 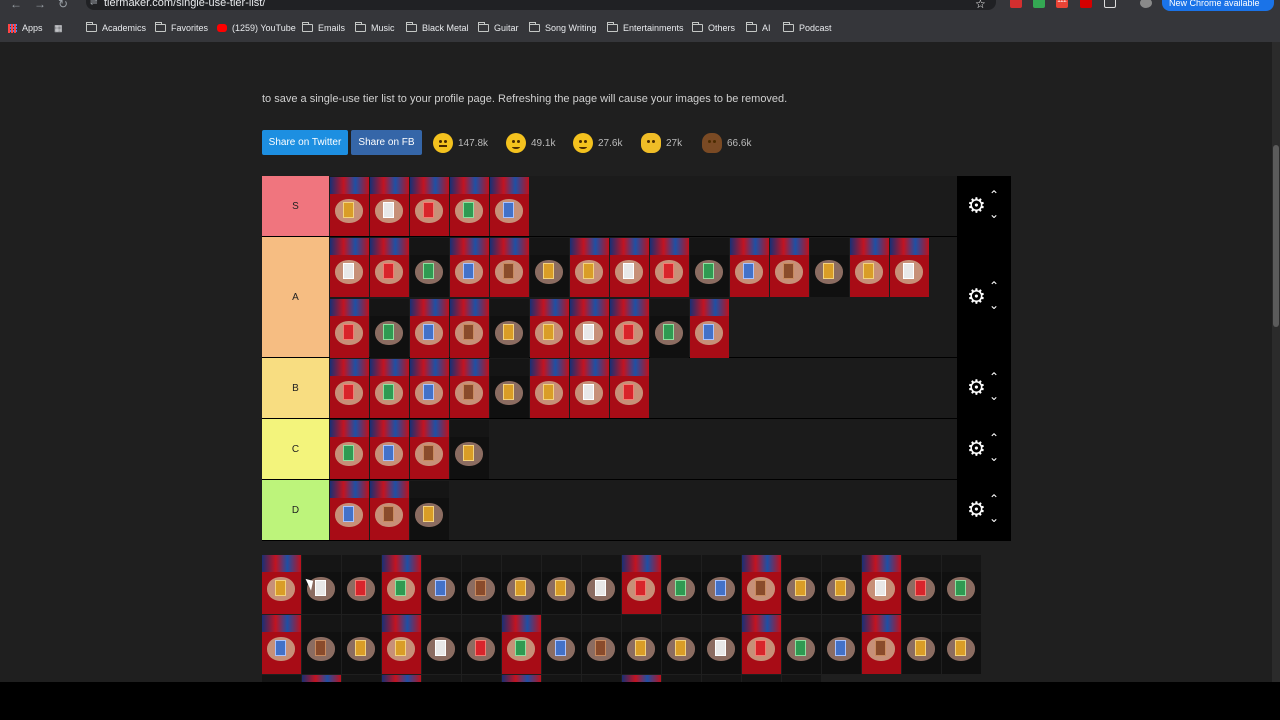 I want to click on bookmark-academics: Academics, so click(x=116, y=27).